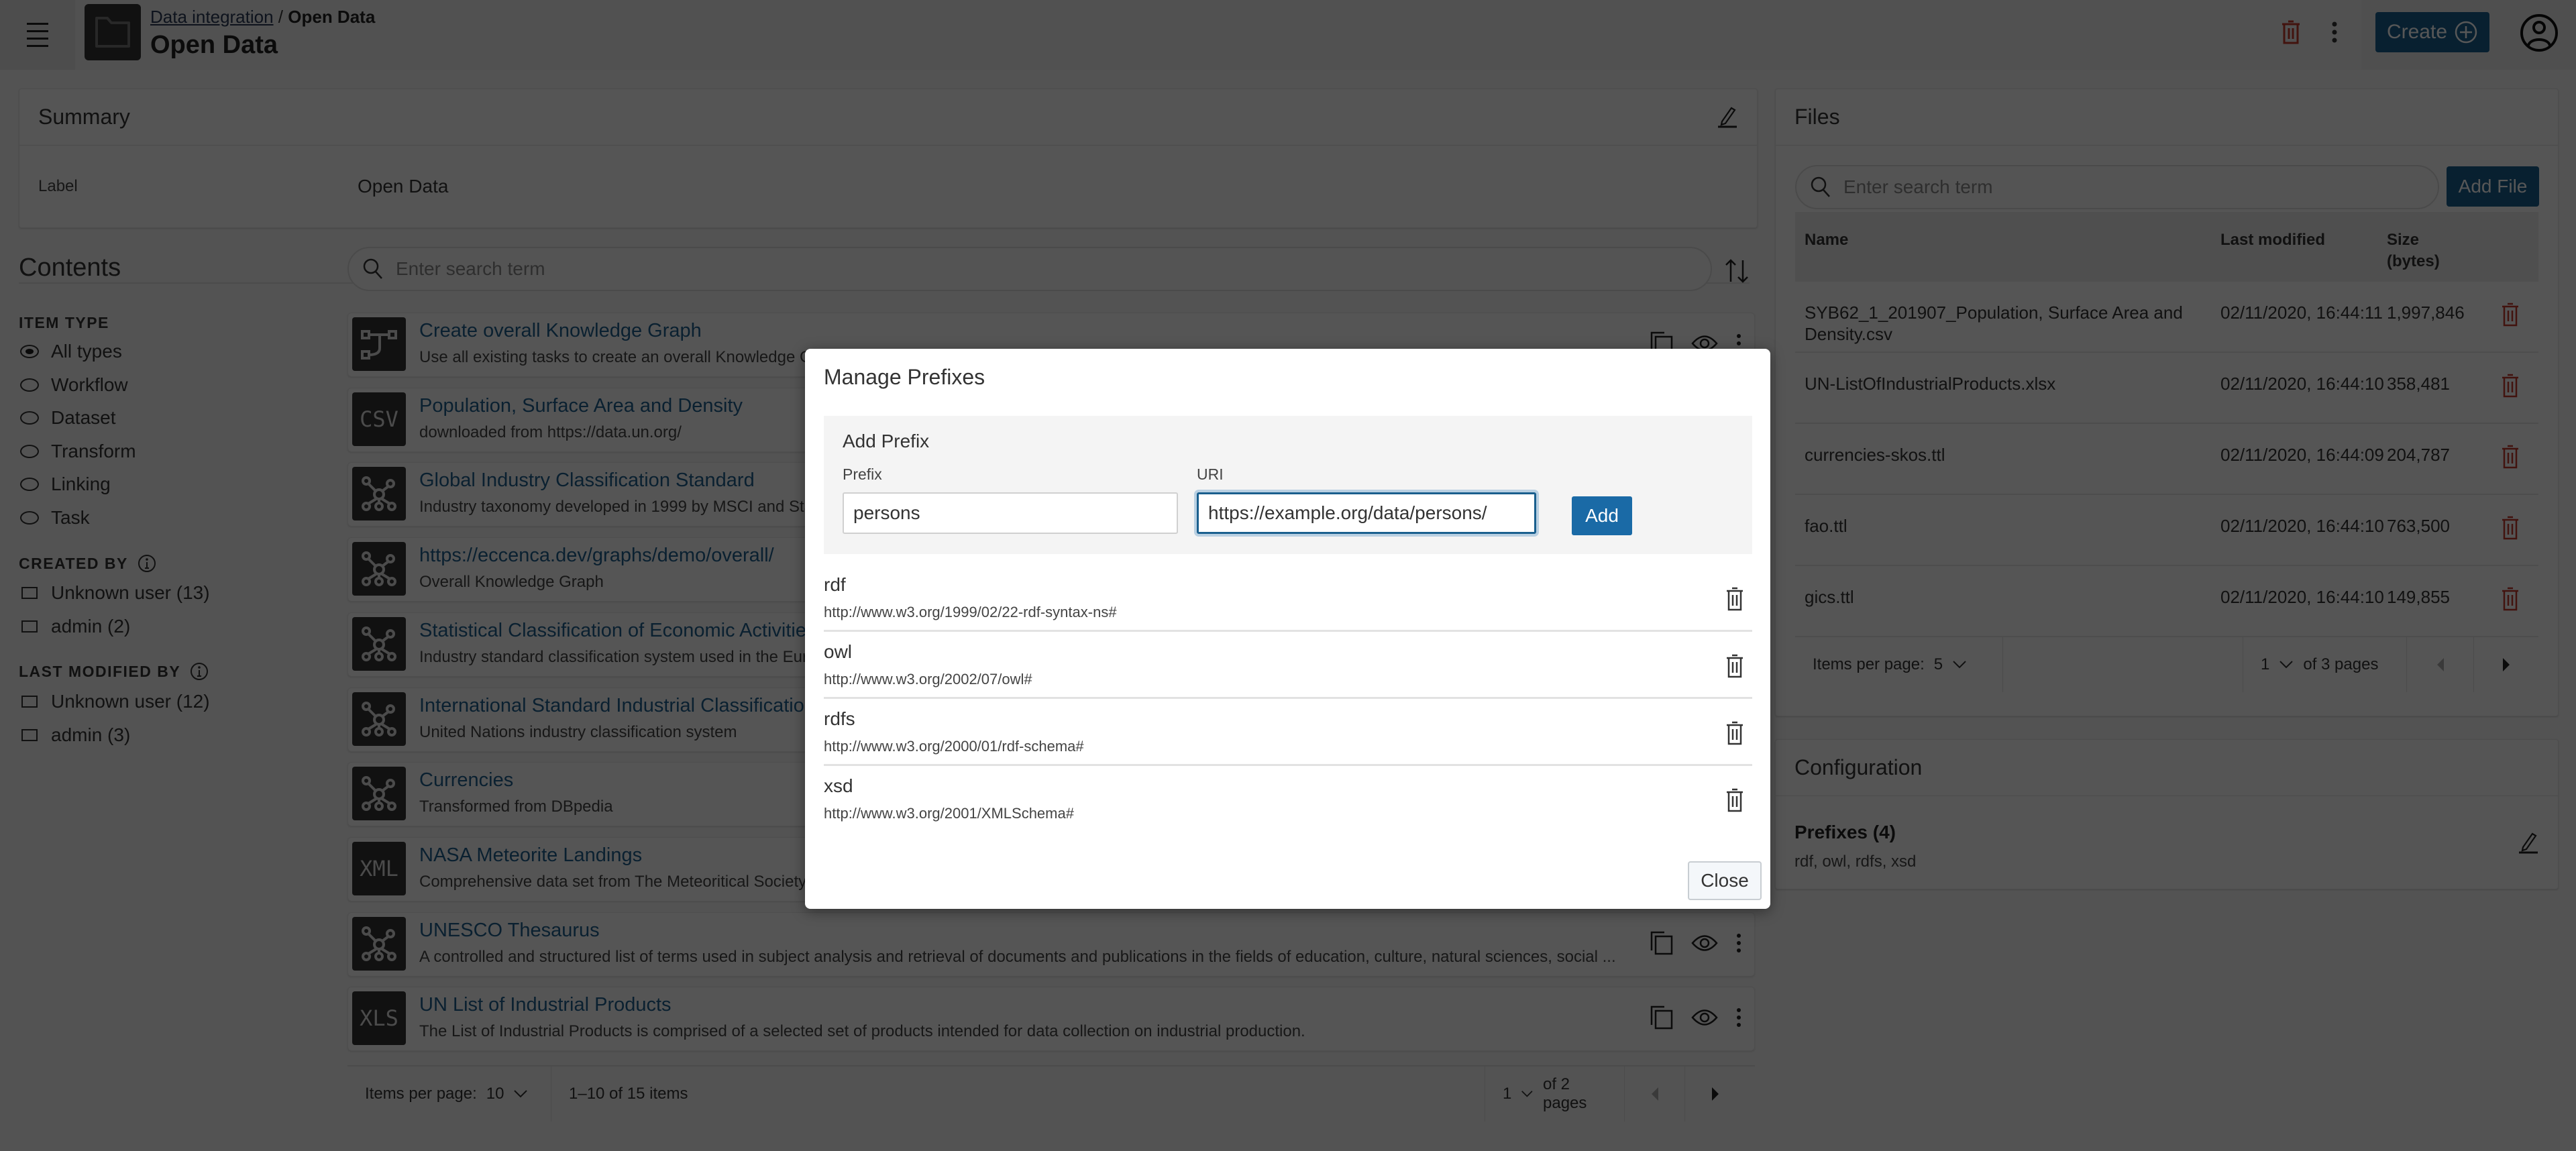 The width and height of the screenshot is (2576, 1151). Describe the element at coordinates (838, 651) in the screenshot. I see `prefix-name: owl` at that location.